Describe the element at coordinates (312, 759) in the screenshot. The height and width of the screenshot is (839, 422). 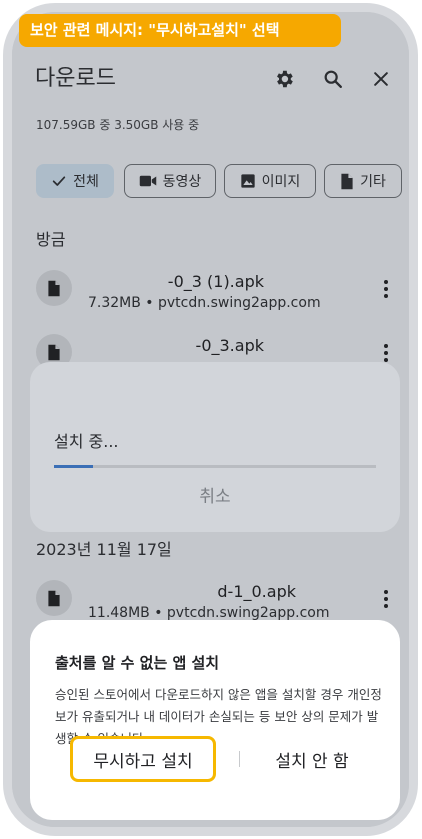
I see `dont-install-button: 설치 안 함` at that location.